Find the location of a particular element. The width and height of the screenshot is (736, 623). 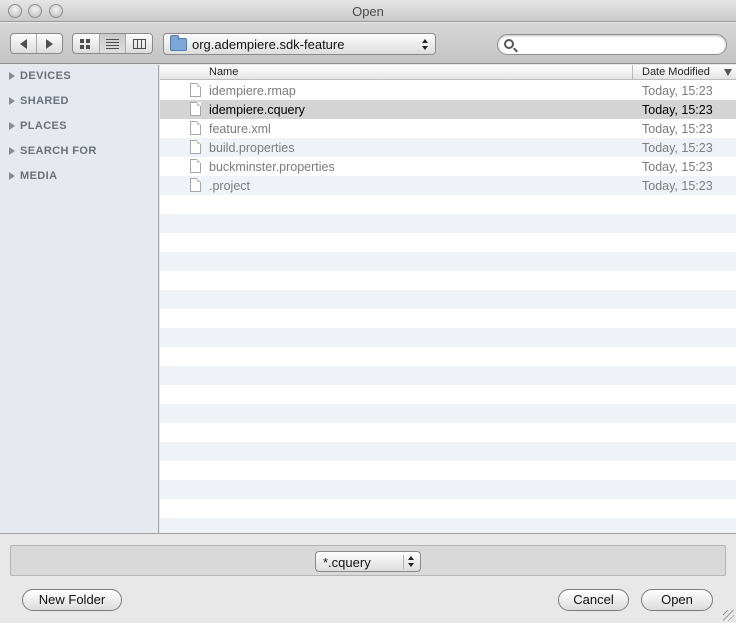

back-button is located at coordinates (24, 43).